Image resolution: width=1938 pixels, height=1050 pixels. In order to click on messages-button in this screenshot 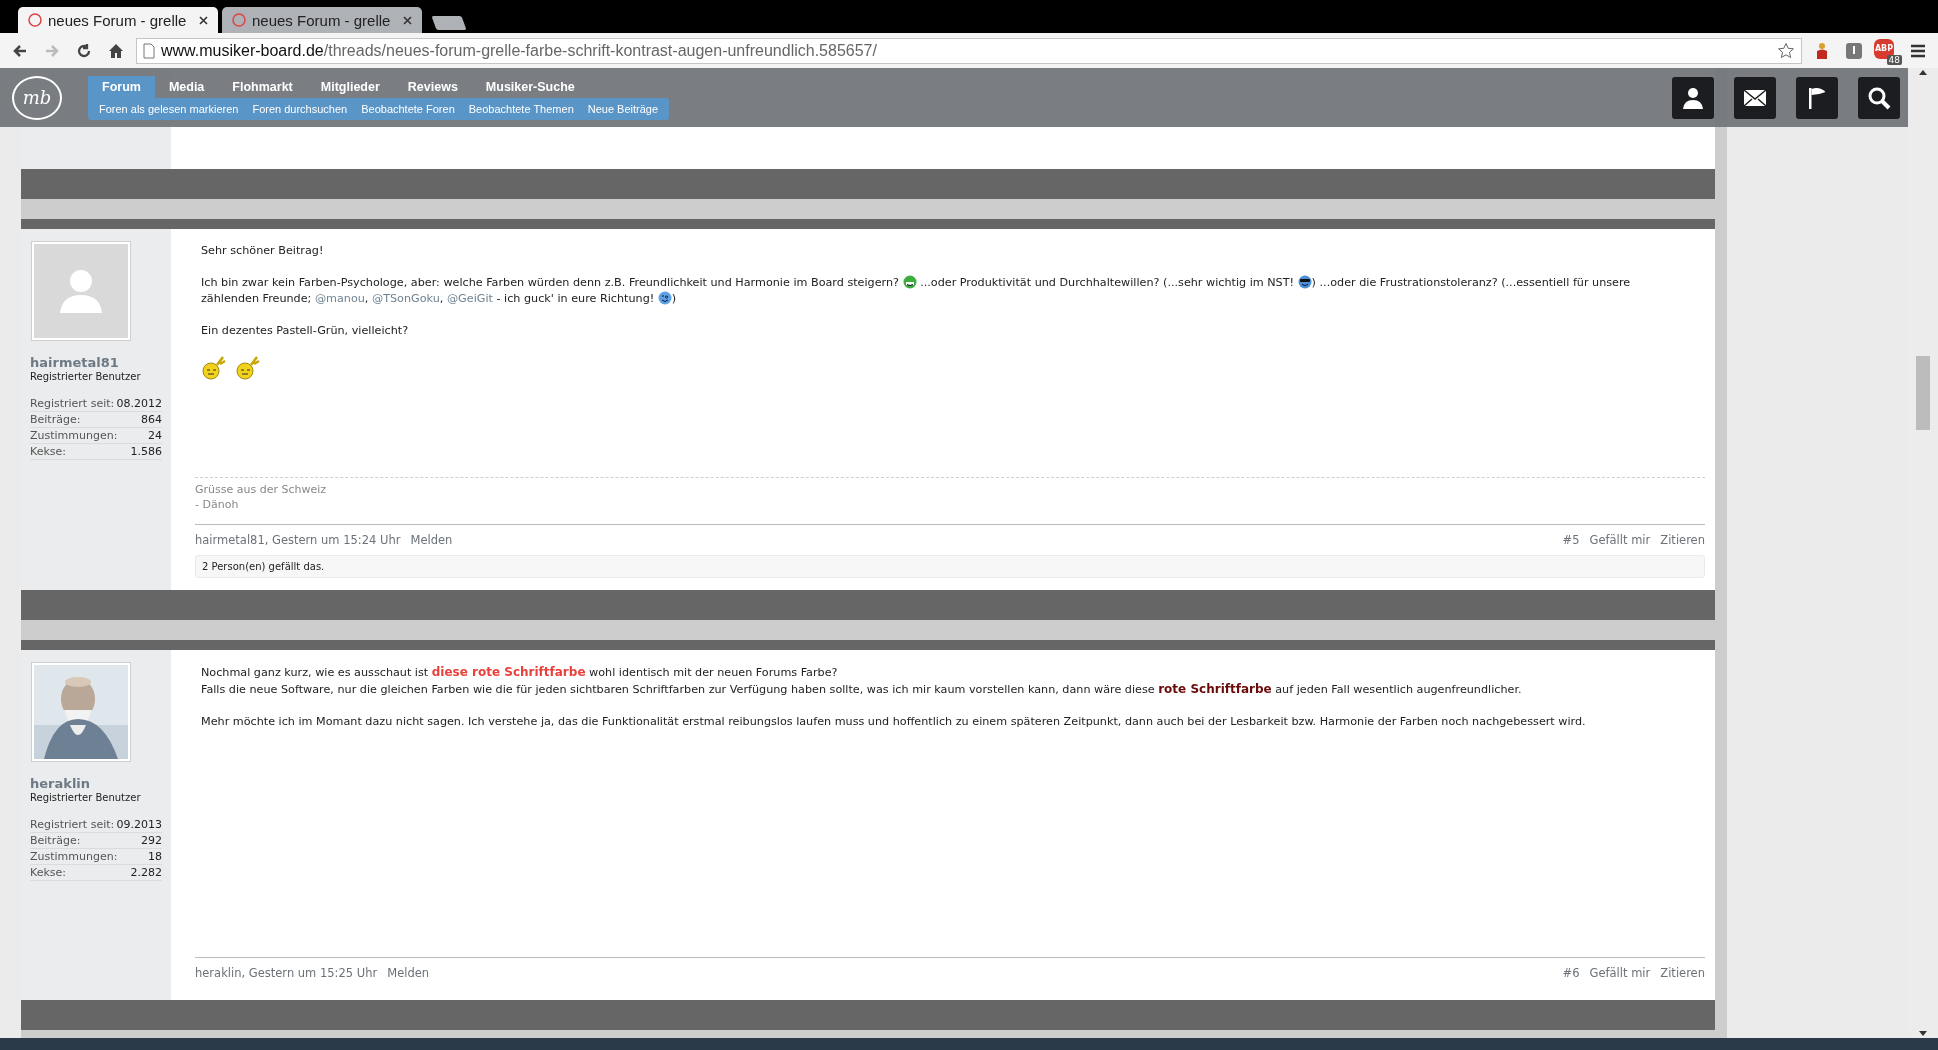, I will do `click(1755, 97)`.